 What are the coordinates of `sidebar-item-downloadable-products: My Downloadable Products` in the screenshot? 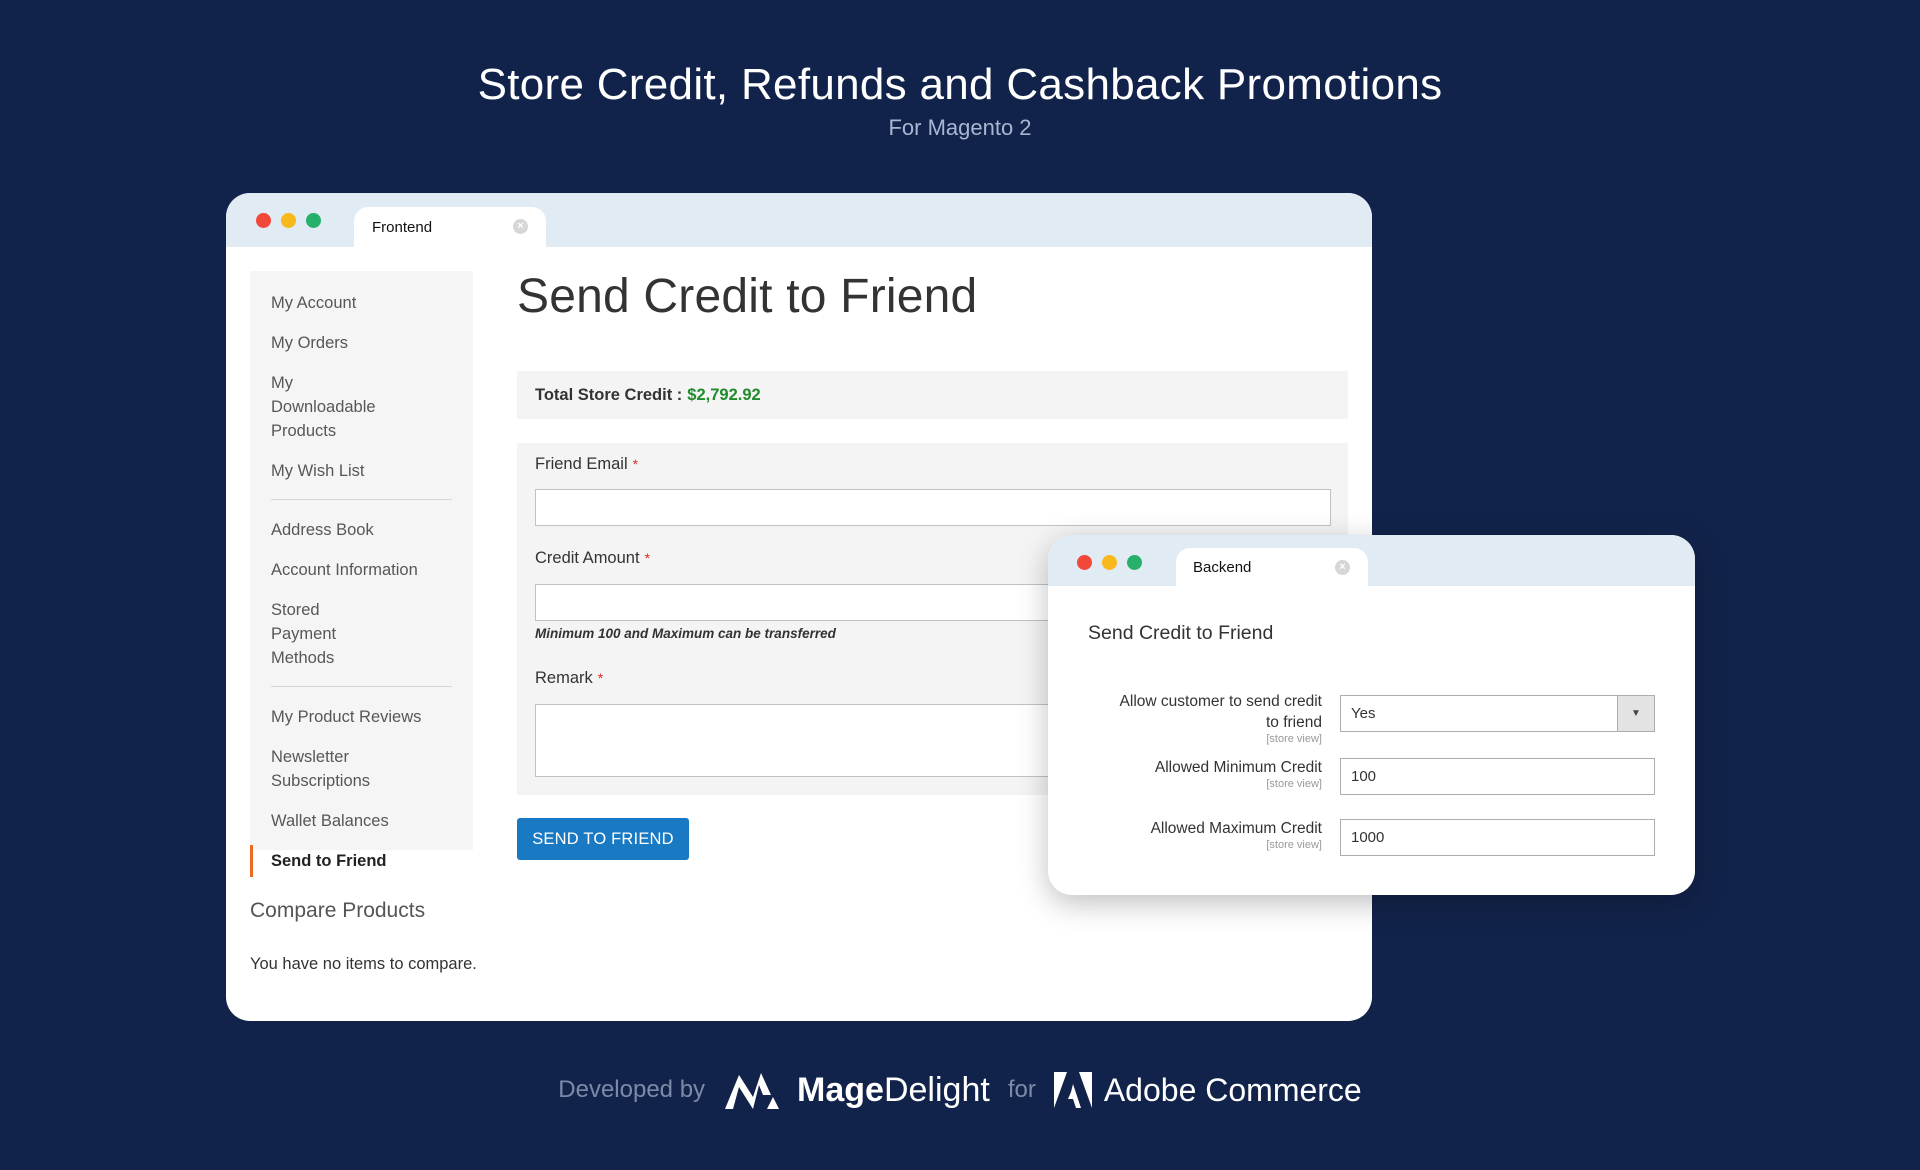 It's located at (335, 407).